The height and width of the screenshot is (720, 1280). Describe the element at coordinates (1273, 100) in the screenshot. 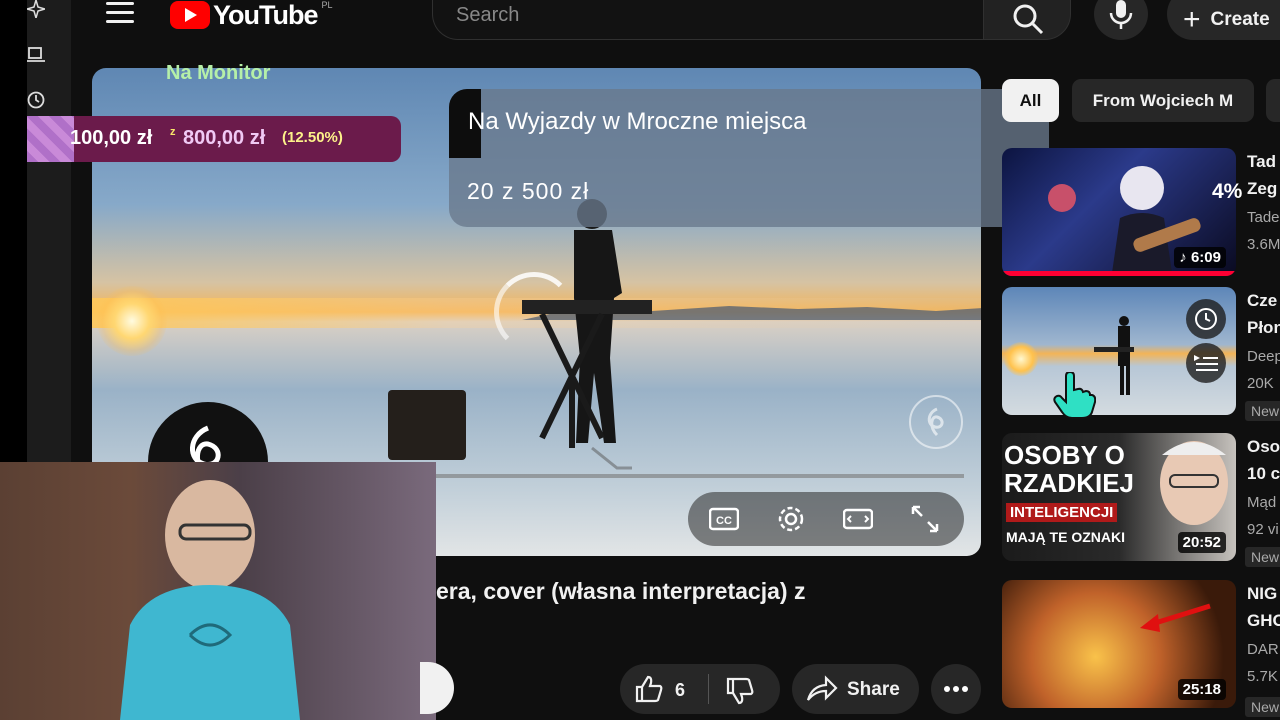

I see `chip-next` at that location.